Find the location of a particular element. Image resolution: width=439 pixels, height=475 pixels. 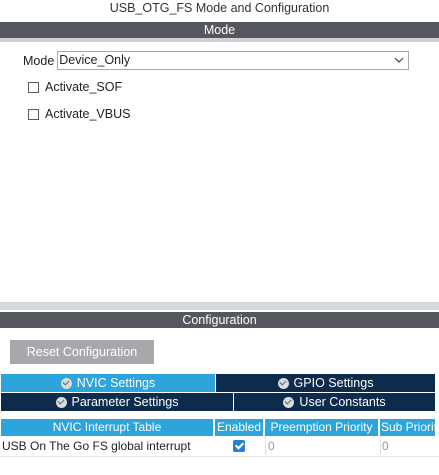

activate-vbus-checkbox: Activate_VBUS is located at coordinates (79, 114).